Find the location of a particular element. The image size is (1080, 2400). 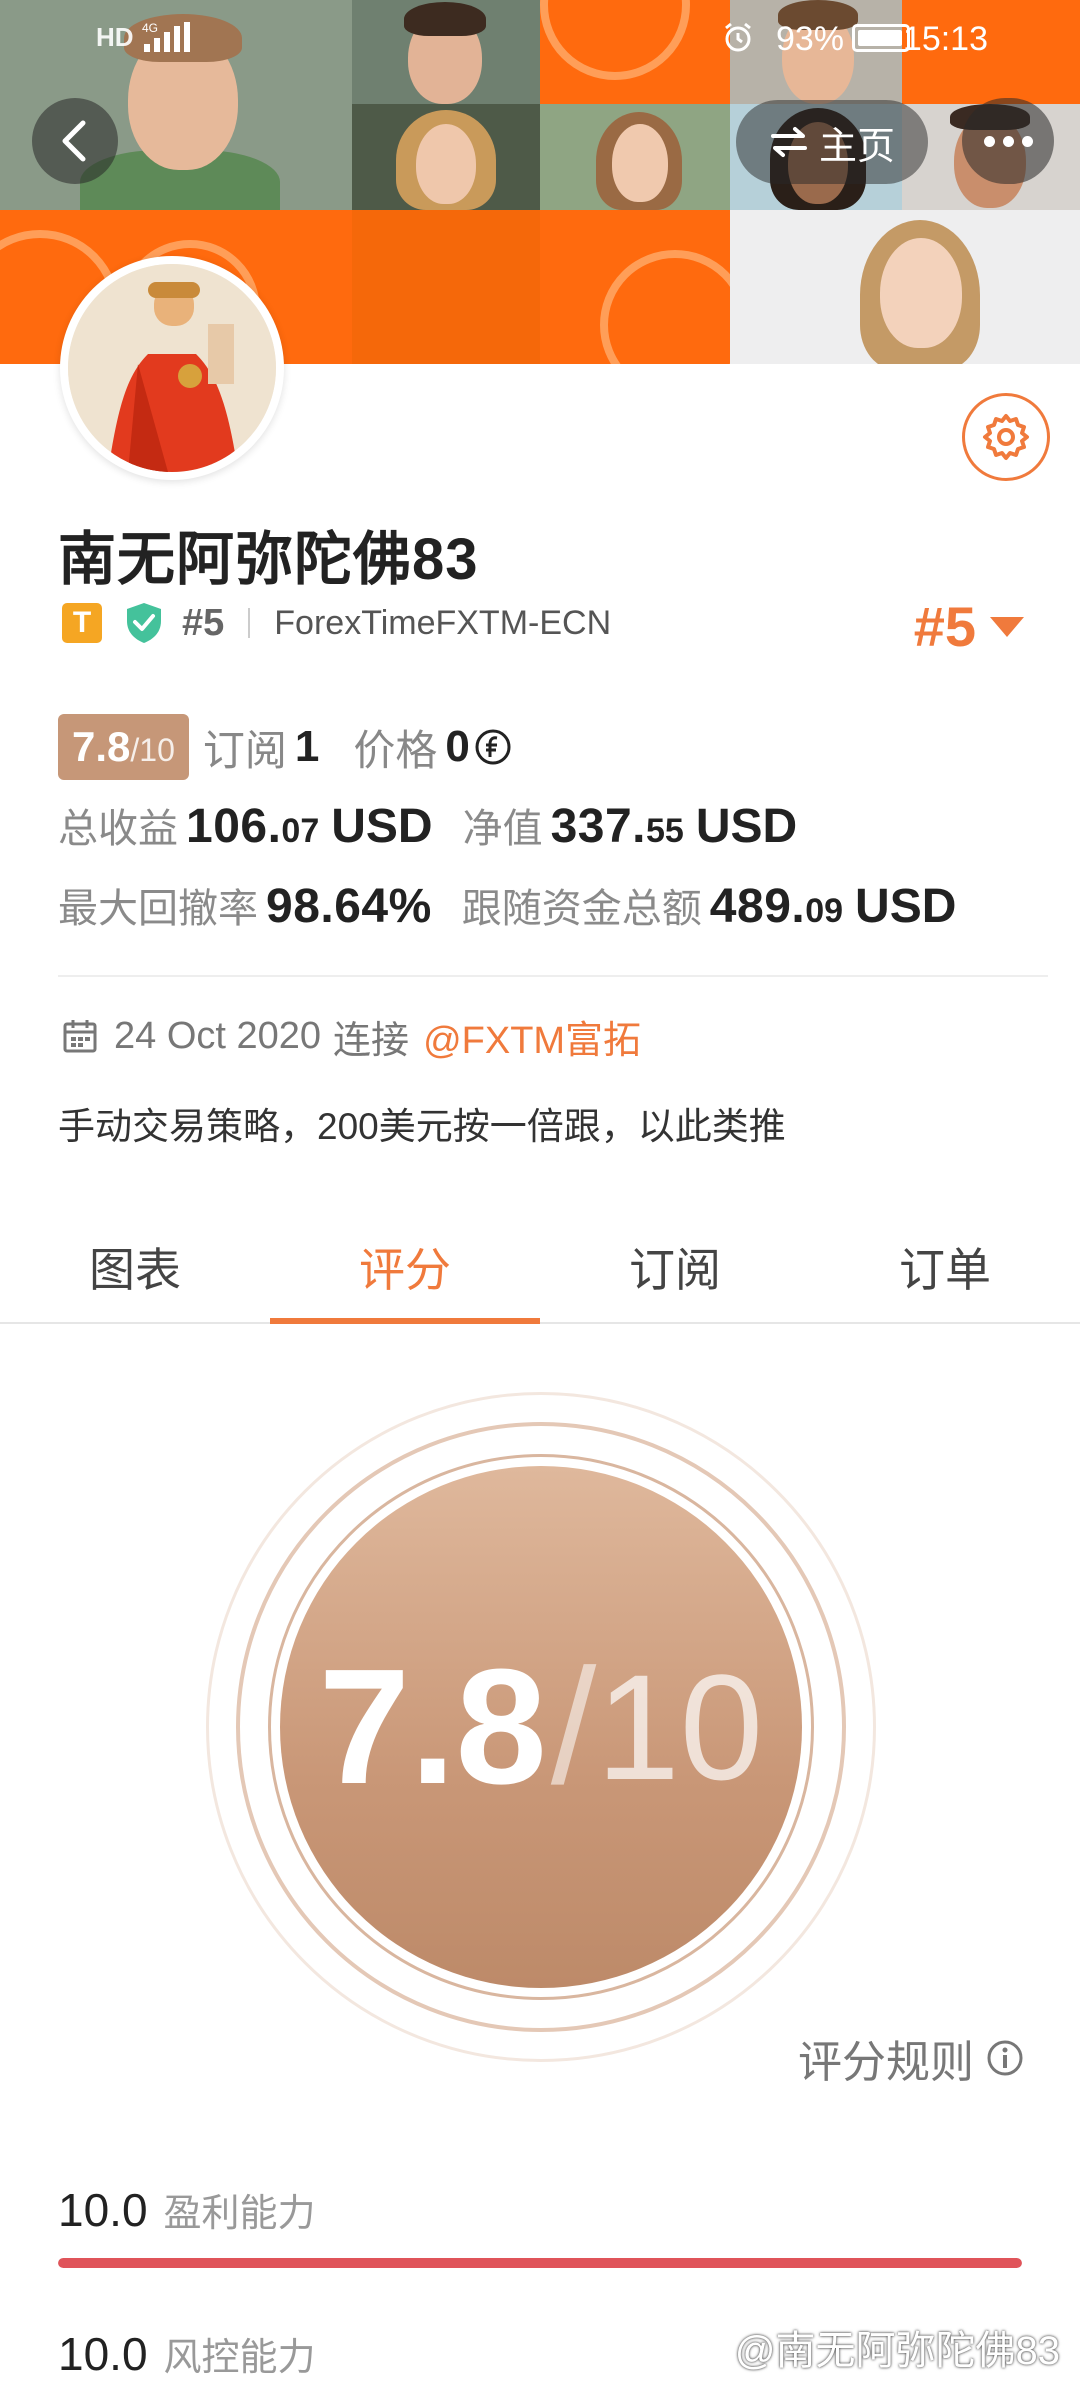

clock: 15:13 is located at coordinates (945, 39).